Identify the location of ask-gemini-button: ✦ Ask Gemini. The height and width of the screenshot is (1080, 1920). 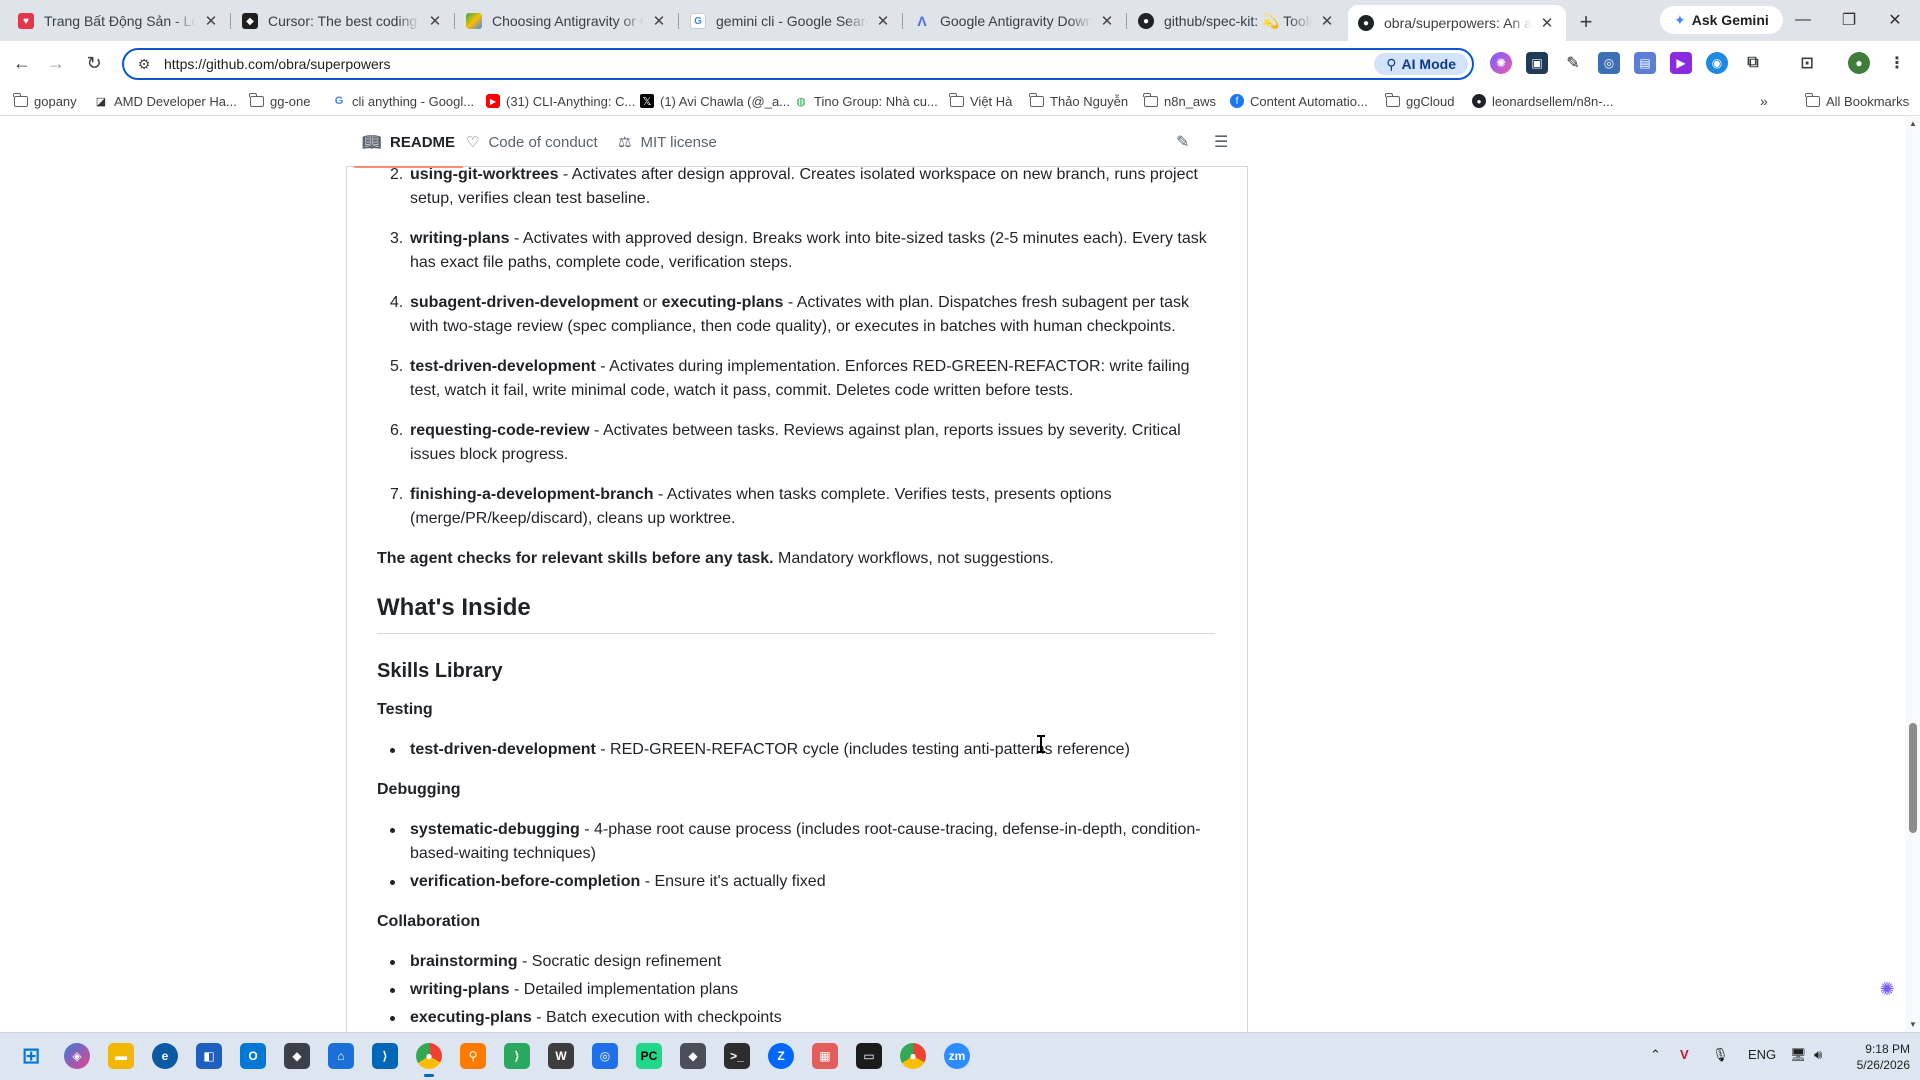
(1721, 20).